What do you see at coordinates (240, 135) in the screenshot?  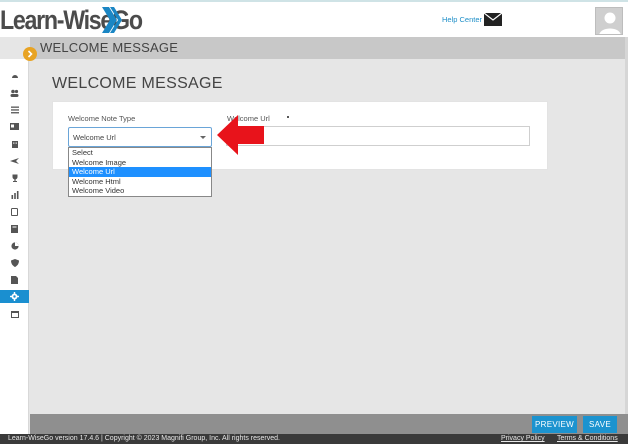 I see `red-arrow-icon` at bounding box center [240, 135].